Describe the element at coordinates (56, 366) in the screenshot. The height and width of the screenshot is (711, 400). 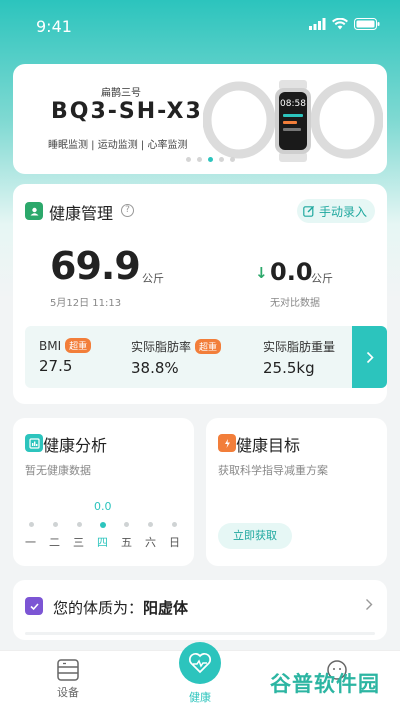
I see `metric-value: 27.5` at that location.